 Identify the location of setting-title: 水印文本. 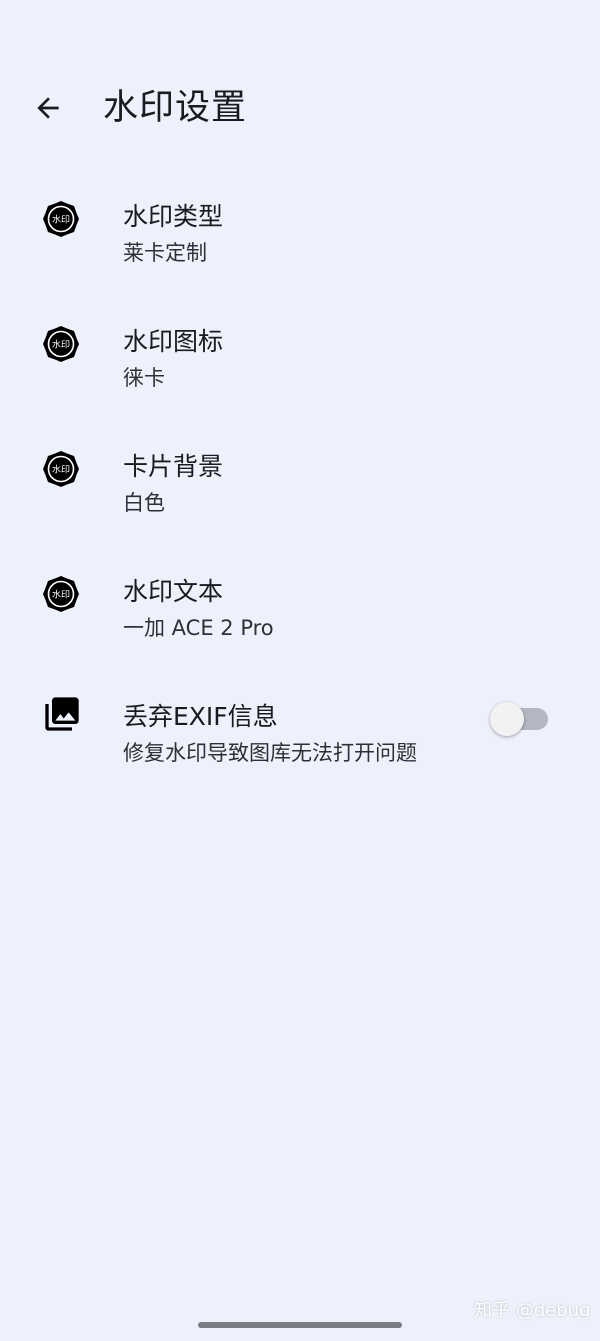
(173, 591).